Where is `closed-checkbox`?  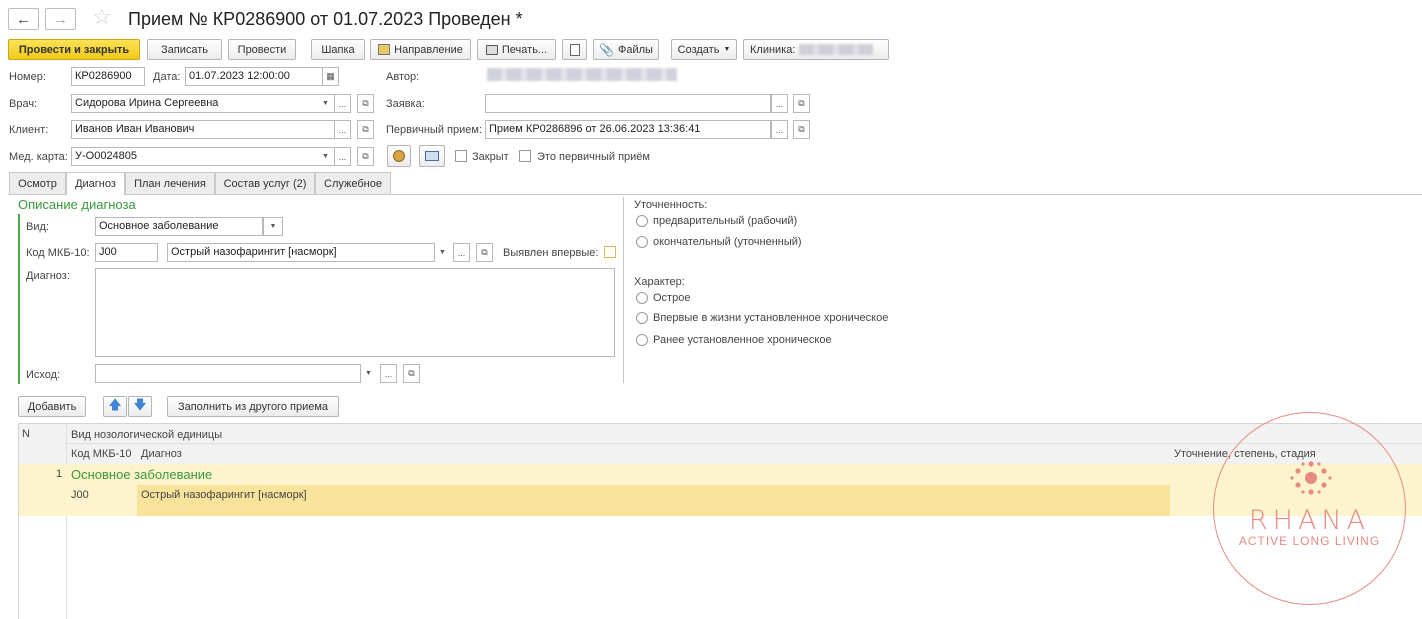 closed-checkbox is located at coordinates (461, 156).